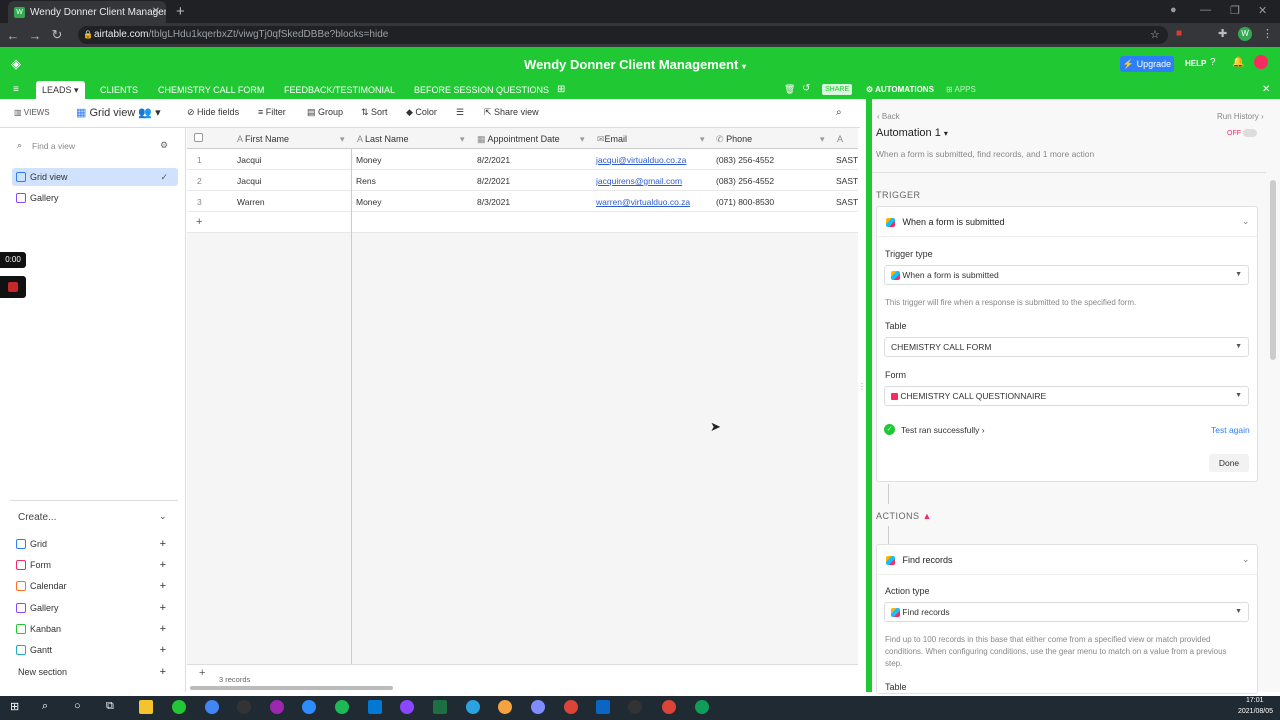  What do you see at coordinates (1245, 34) in the screenshot?
I see `profile-avatar: W` at bounding box center [1245, 34].